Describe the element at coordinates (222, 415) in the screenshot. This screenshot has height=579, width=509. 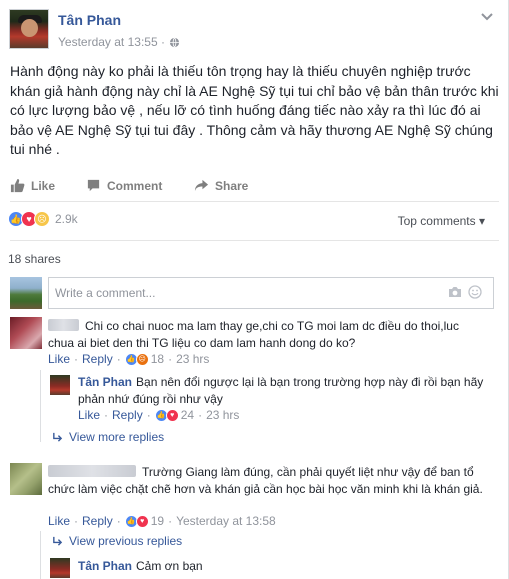
I see `reply-time: 23 hrs` at that location.